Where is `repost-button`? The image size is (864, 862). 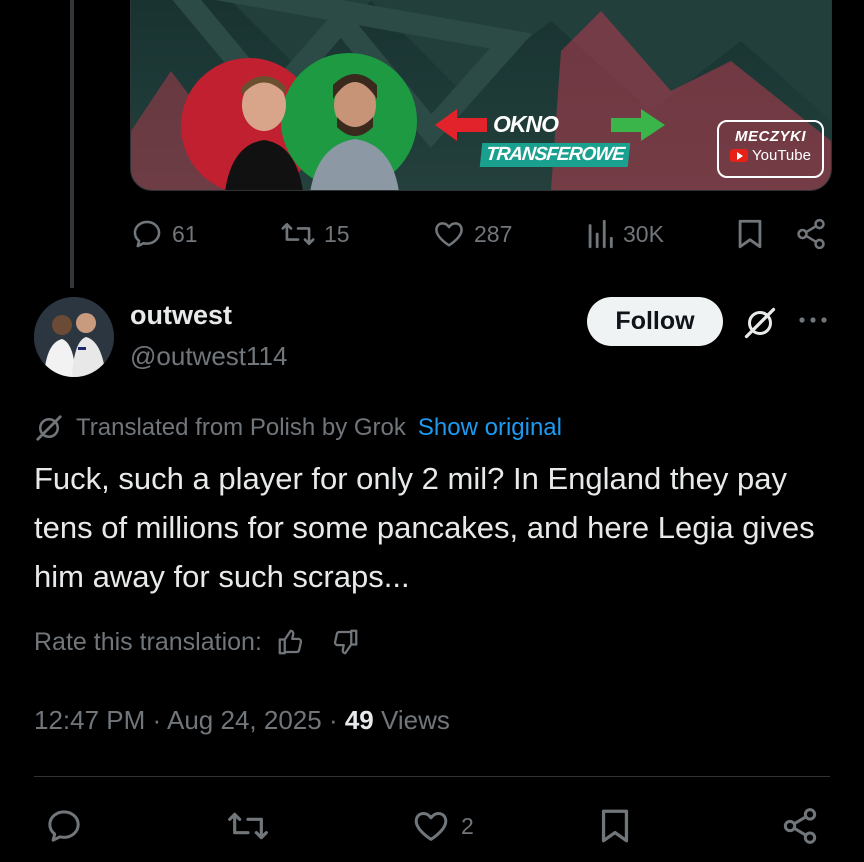 repost-button is located at coordinates (248, 826).